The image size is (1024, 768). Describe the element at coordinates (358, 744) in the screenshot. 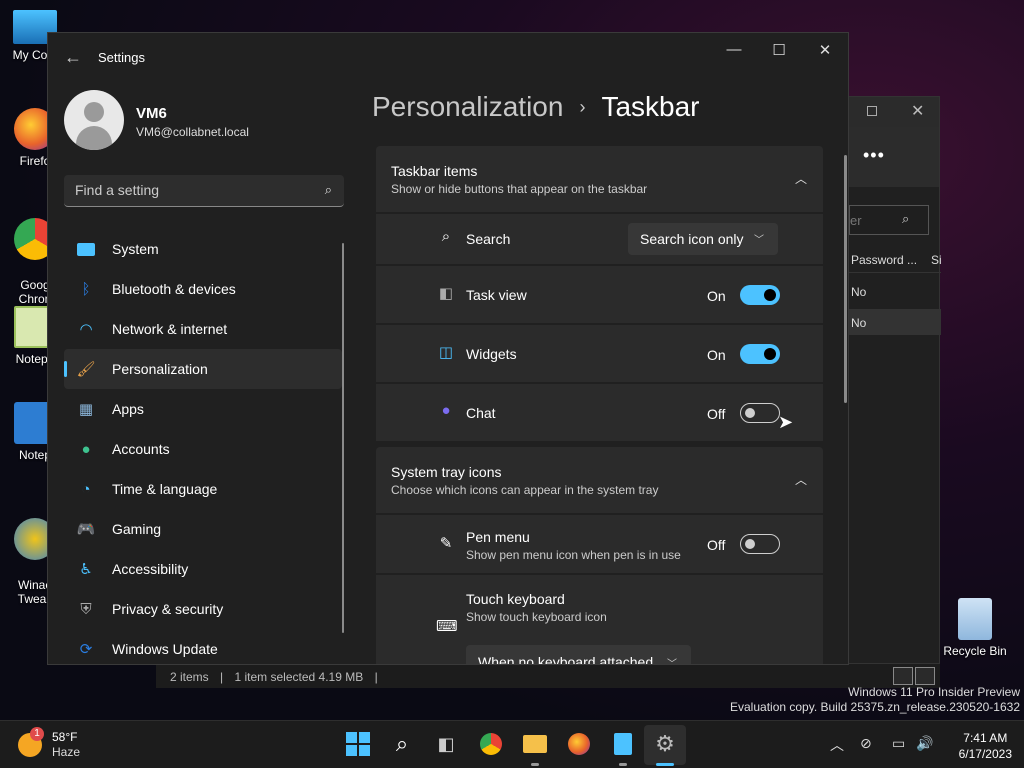

I see `start-icon` at that location.